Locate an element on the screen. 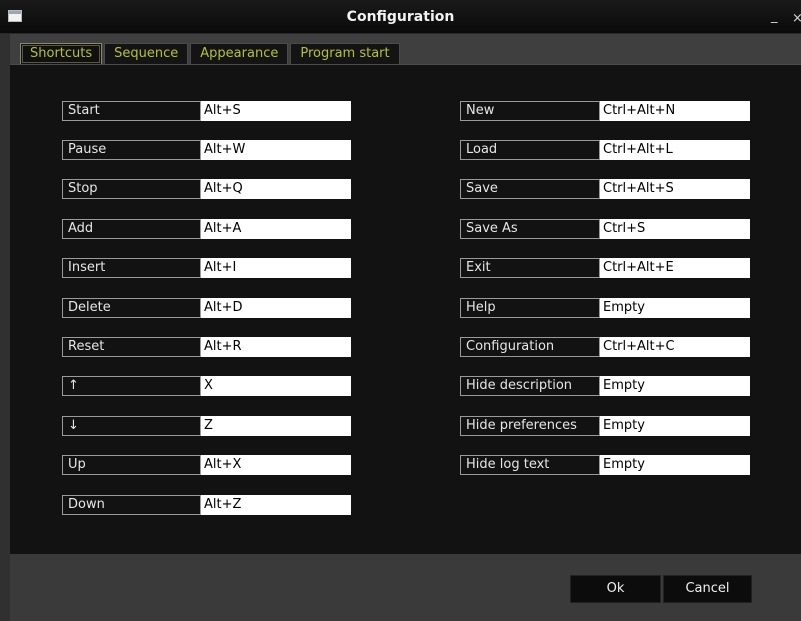 Image resolution: width=801 pixels, height=621 pixels. shortcut-row-new: New Ctrl+Alt+N is located at coordinates (605, 111).